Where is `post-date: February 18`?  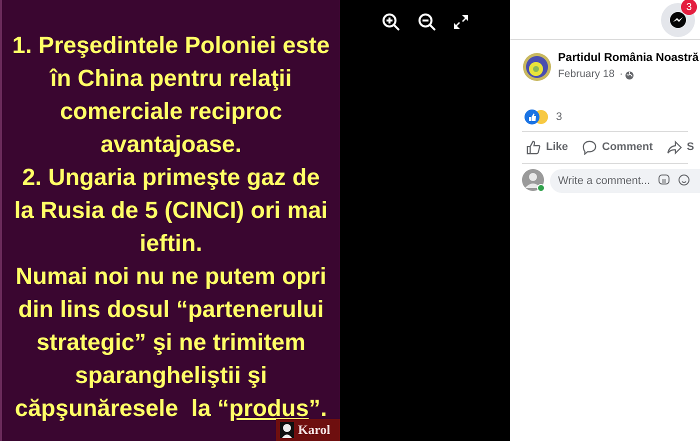 post-date: February 18 is located at coordinates (586, 75).